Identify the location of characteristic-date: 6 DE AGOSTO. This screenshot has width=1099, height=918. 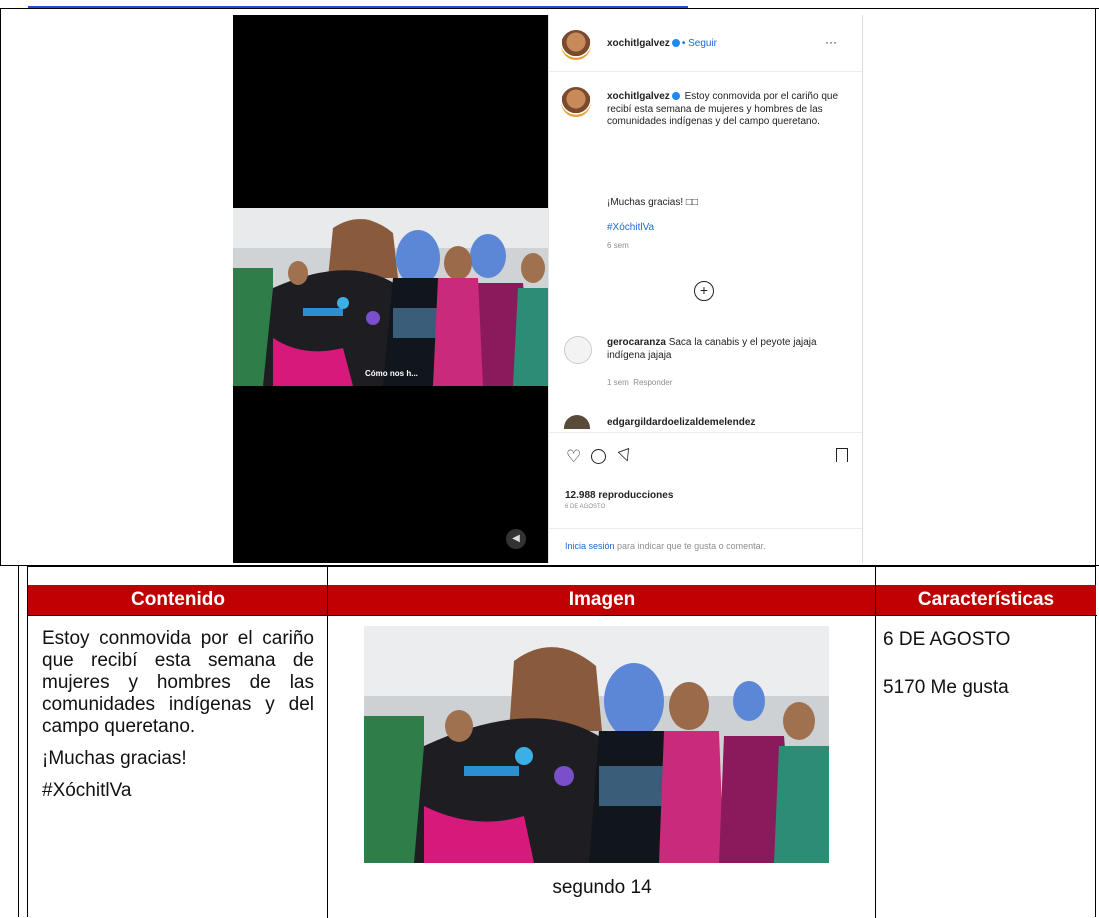
(947, 639).